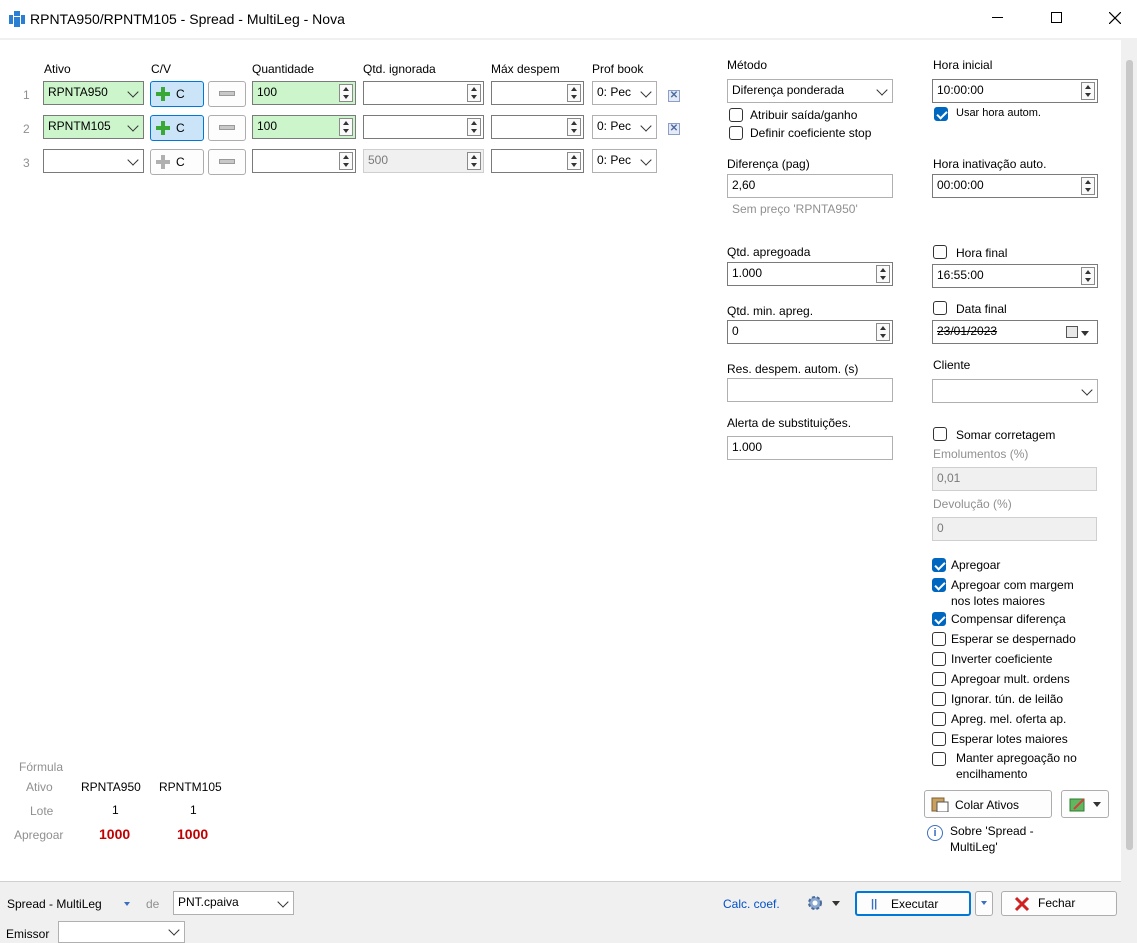  What do you see at coordinates (939, 659) in the screenshot?
I see `inverter-checkbox` at bounding box center [939, 659].